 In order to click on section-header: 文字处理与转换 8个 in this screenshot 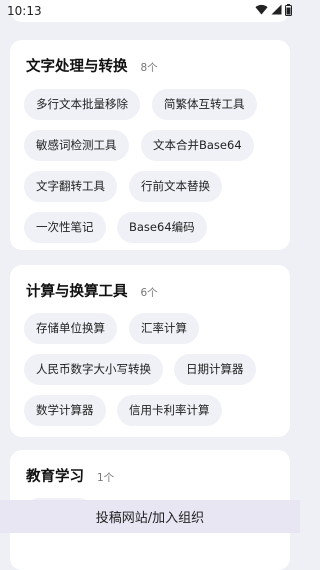, I will do `click(150, 58)`.